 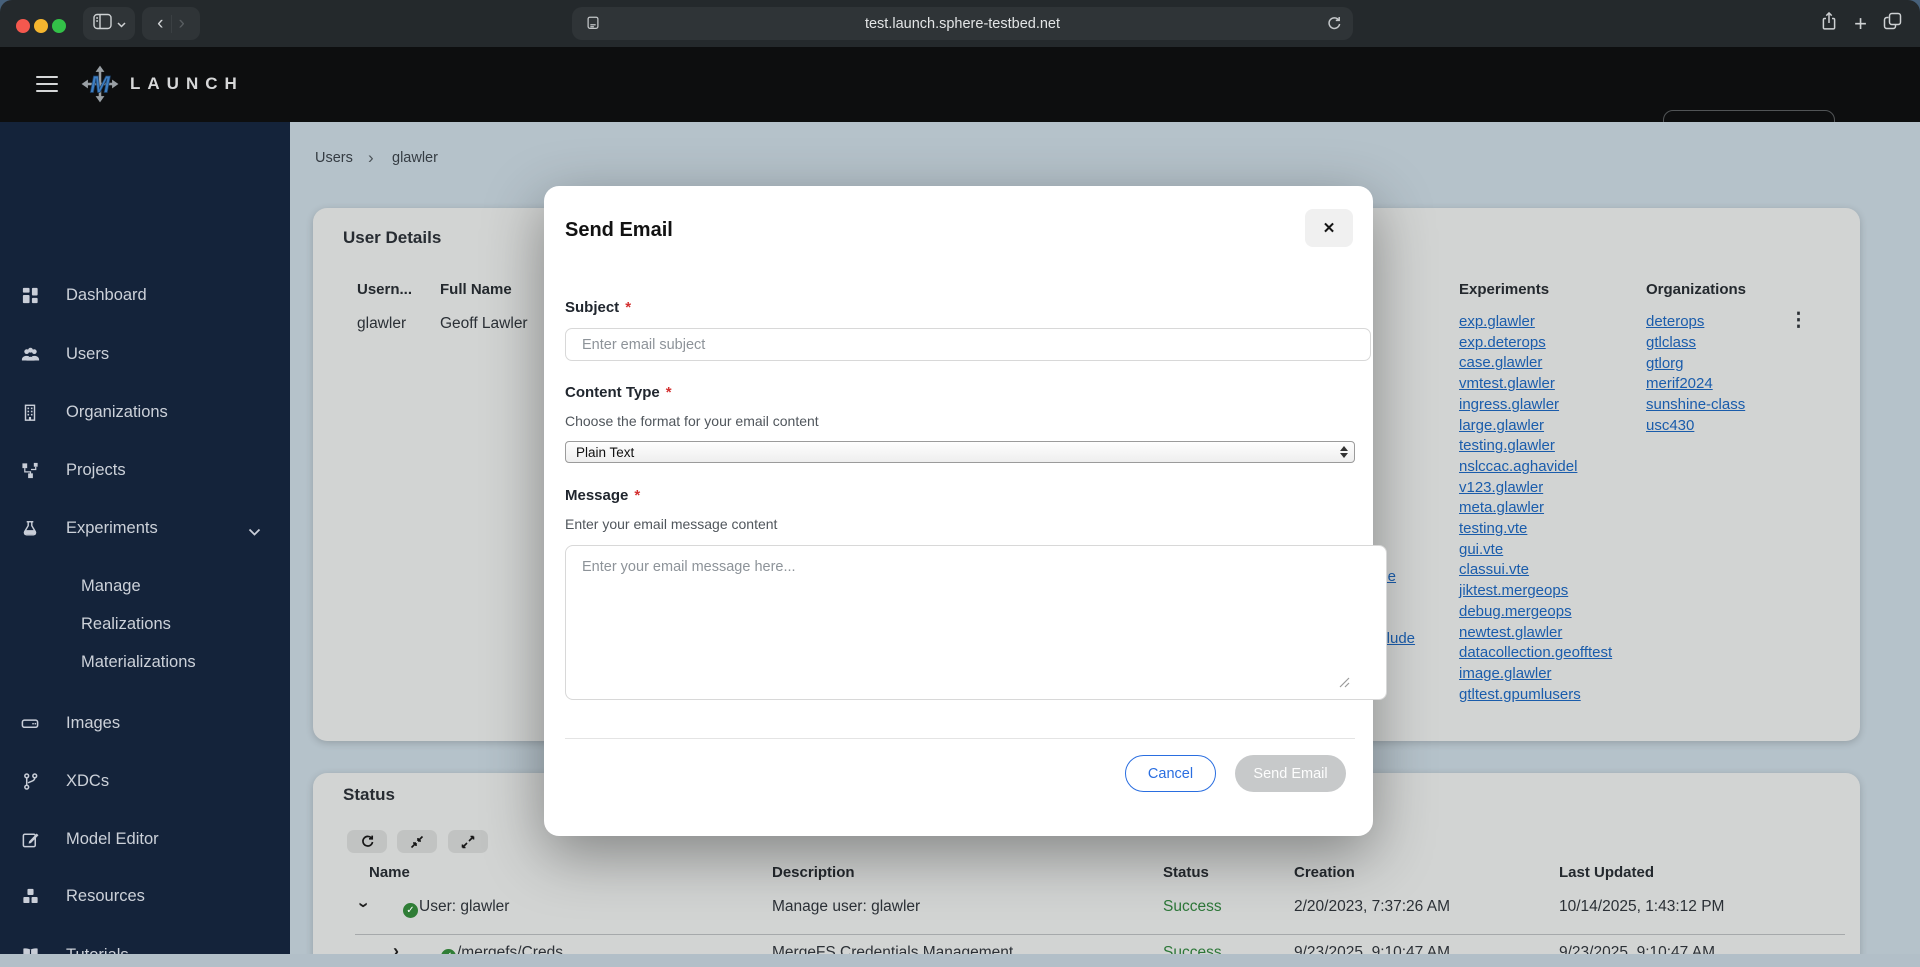 I want to click on experiment-link: testing.vte, so click(x=1535, y=529).